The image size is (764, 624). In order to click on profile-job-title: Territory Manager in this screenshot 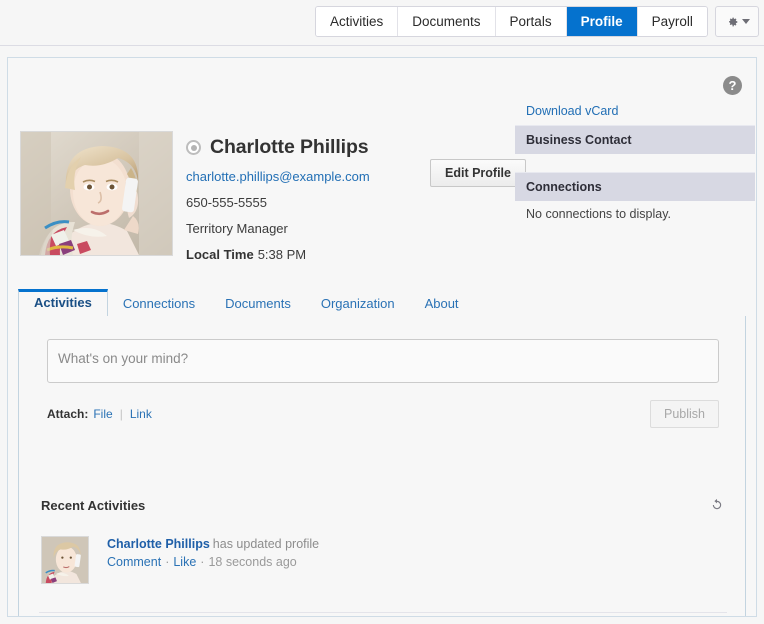, I will do `click(237, 228)`.